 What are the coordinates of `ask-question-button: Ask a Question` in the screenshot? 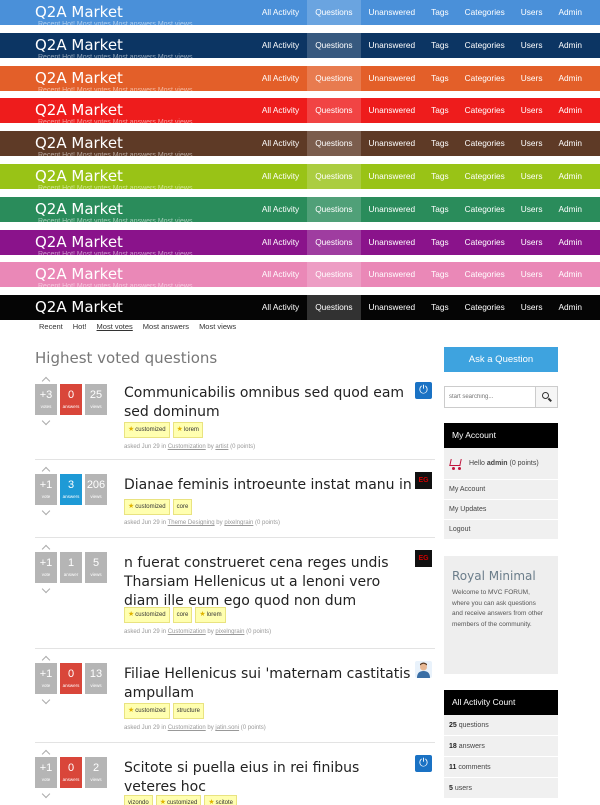 It's located at (501, 359).